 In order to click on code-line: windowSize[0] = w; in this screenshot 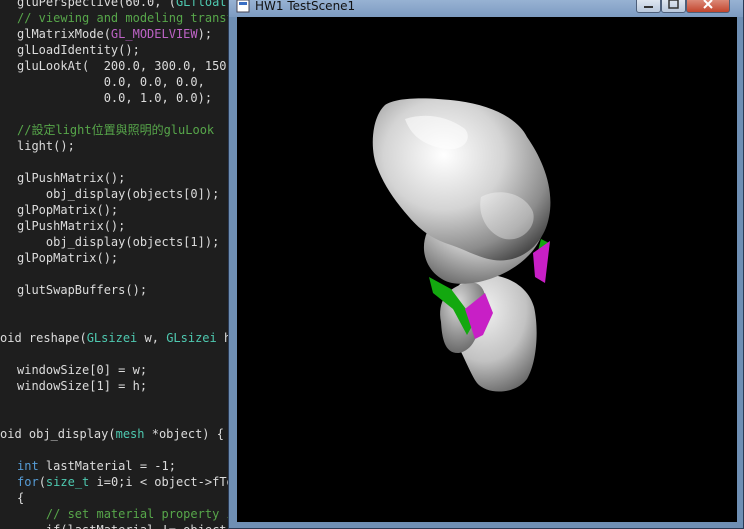, I will do `click(82, 370)`.